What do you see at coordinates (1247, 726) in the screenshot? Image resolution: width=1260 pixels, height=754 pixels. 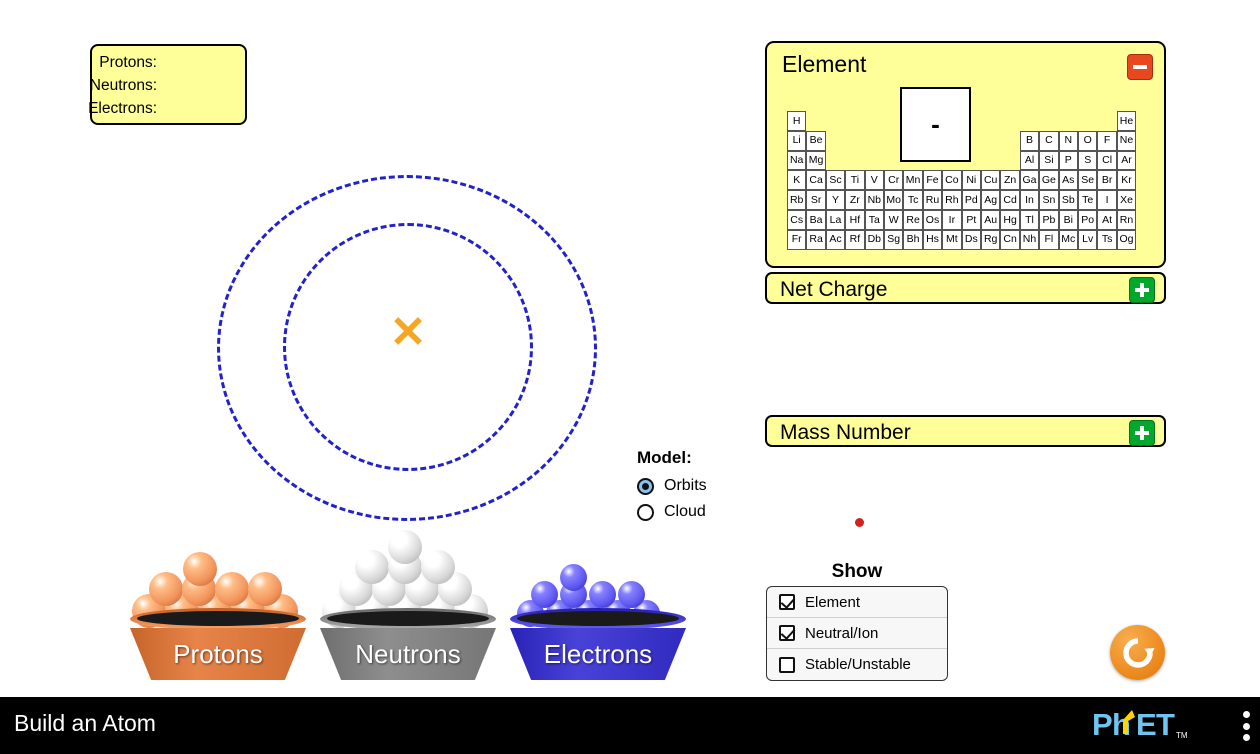 I see `phet-menu-button` at bounding box center [1247, 726].